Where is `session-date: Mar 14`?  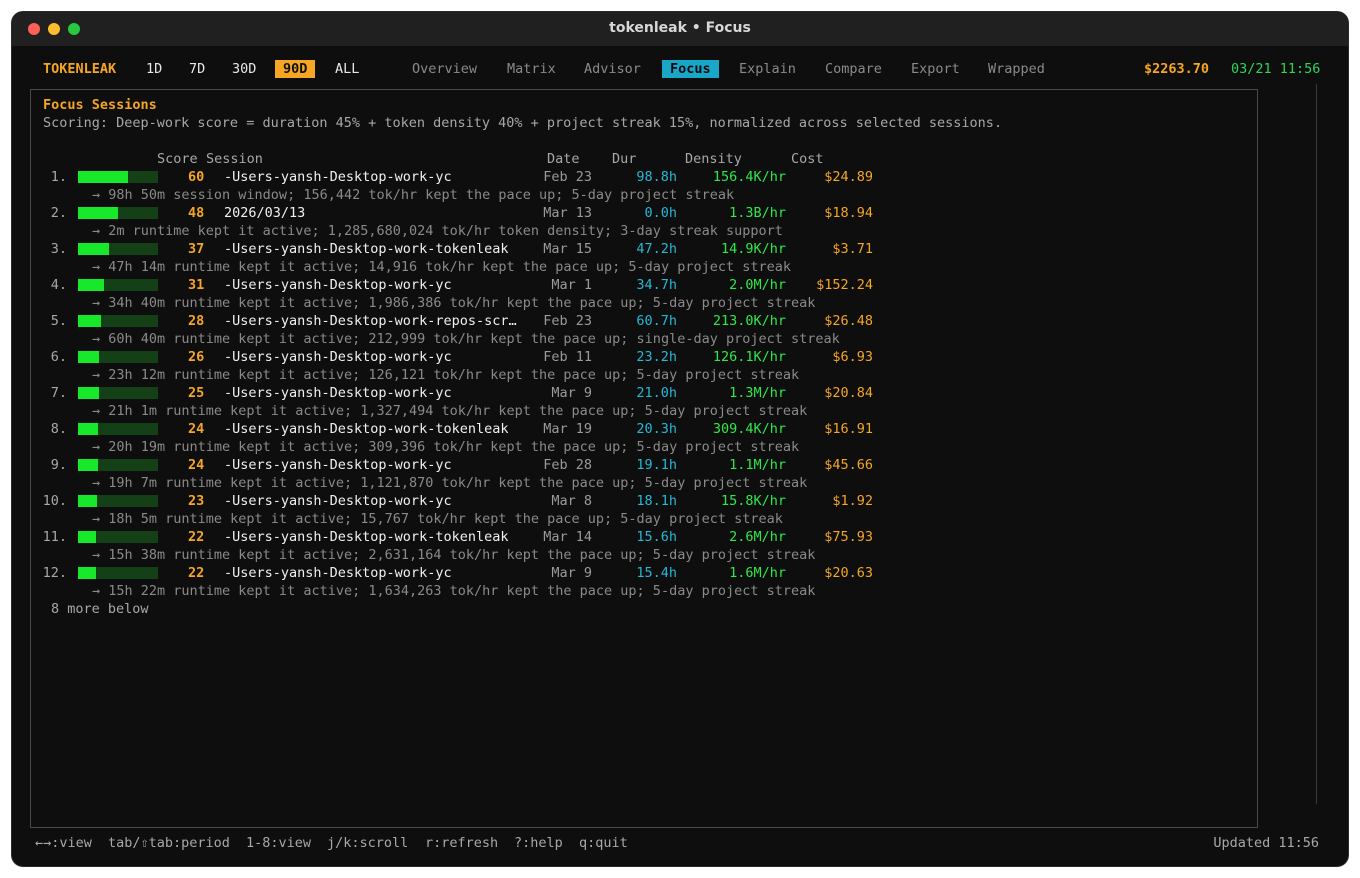
session-date: Mar 14 is located at coordinates (567, 537).